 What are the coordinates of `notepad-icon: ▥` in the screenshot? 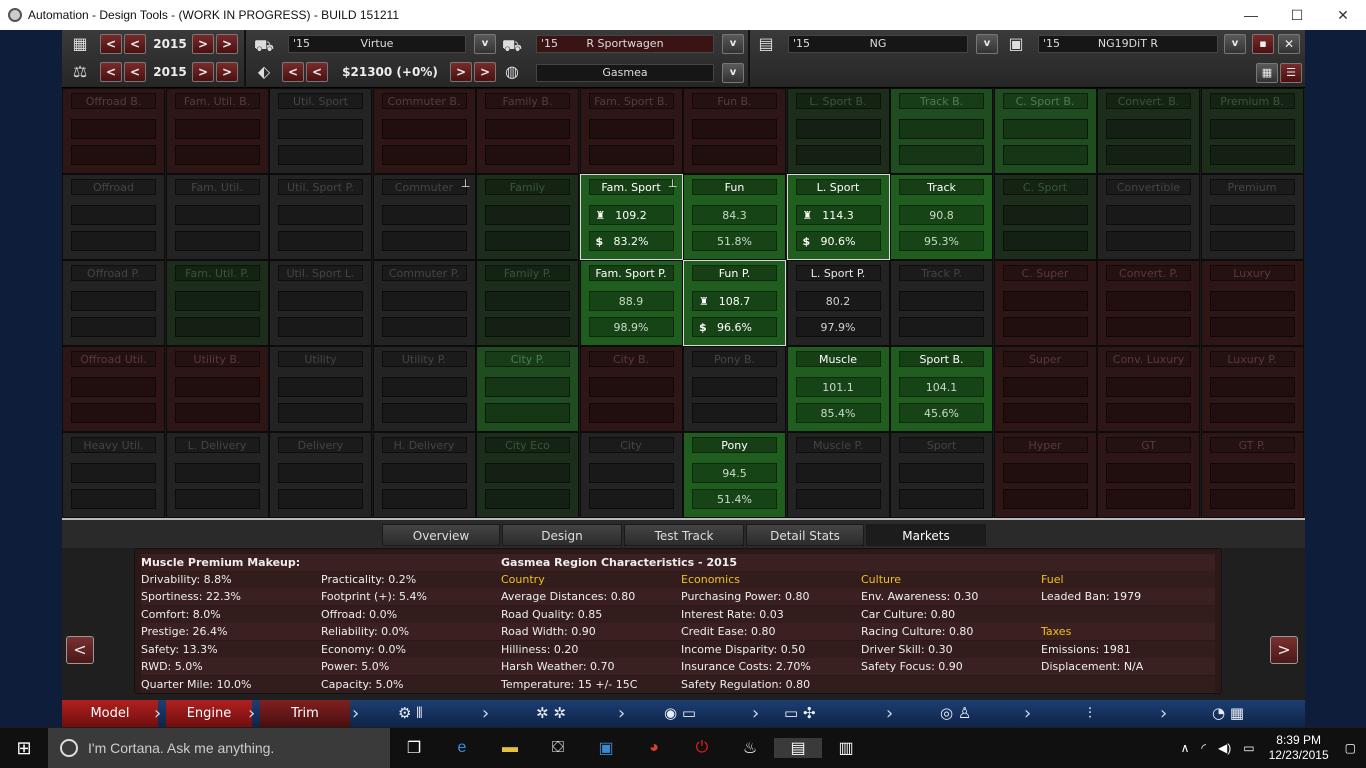 It's located at (846, 748).